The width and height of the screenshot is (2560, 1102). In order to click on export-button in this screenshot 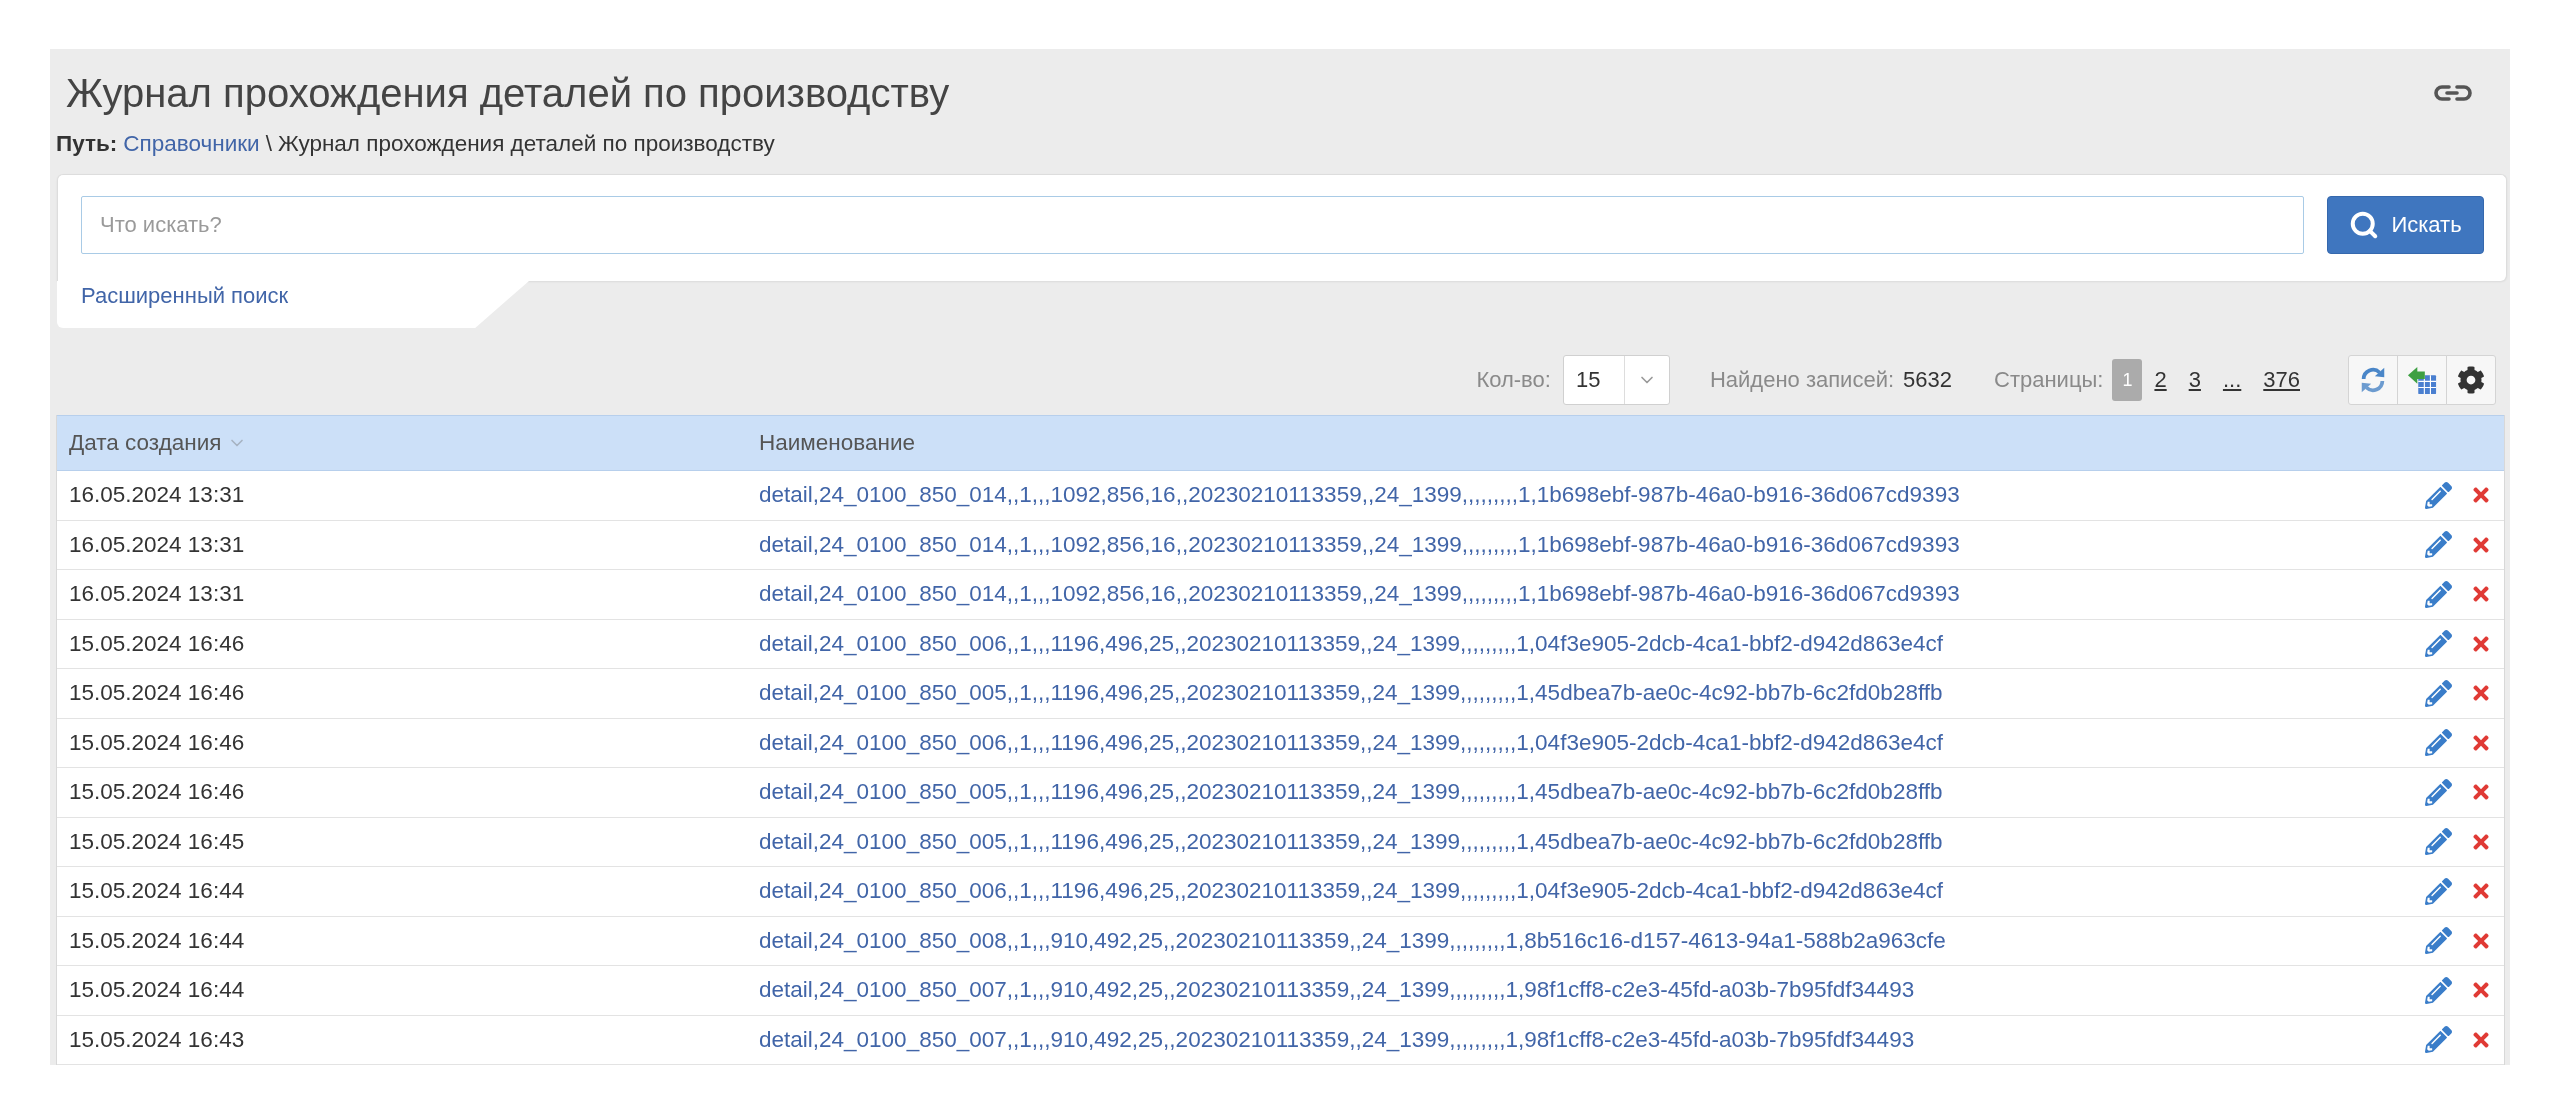, I will do `click(2422, 380)`.